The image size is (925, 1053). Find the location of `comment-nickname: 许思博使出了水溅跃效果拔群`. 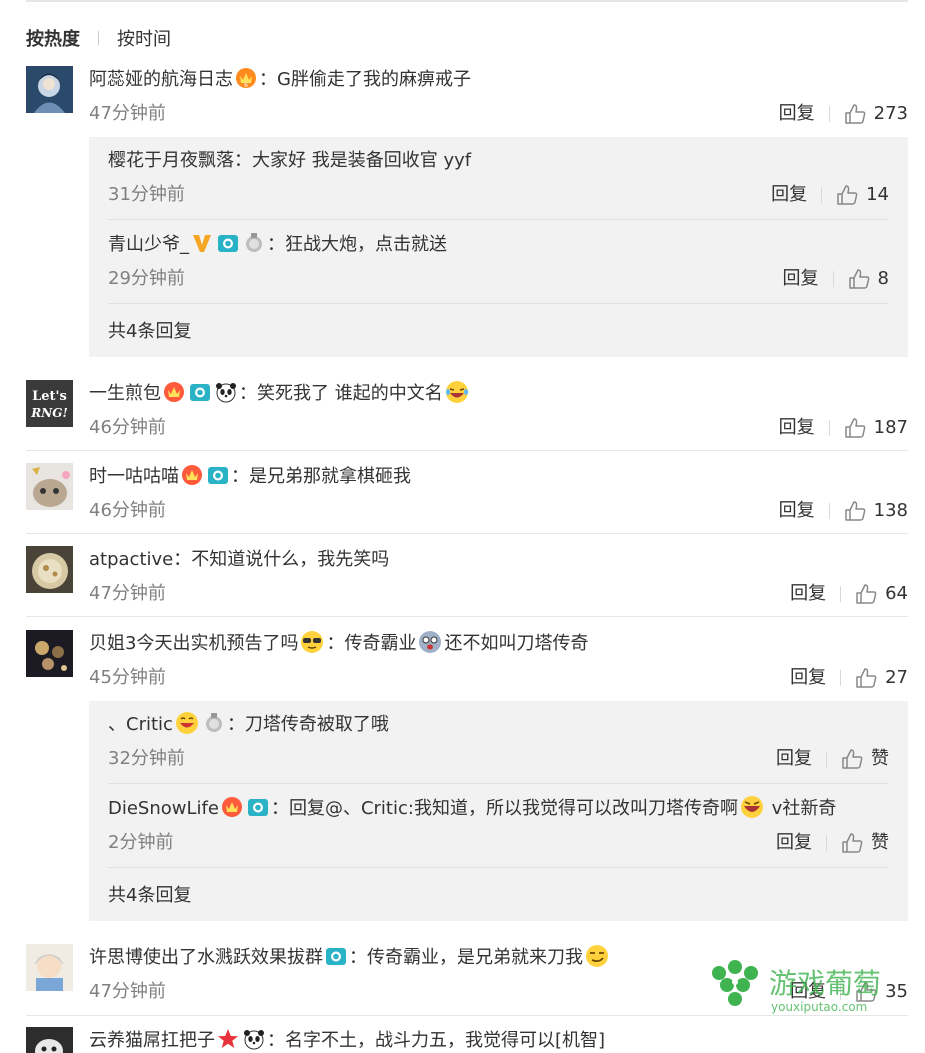

comment-nickname: 许思博使出了水溅跃效果拔群 is located at coordinates (206, 957).